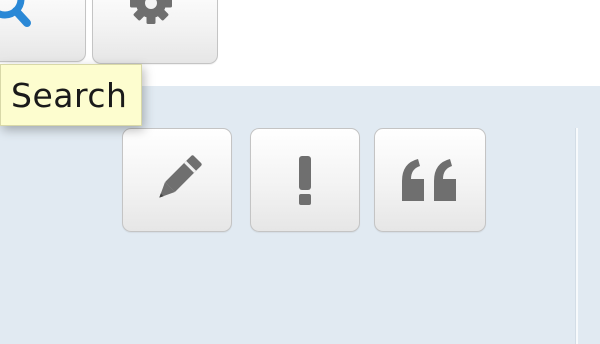  I want to click on pencil-icon, so click(177, 180).